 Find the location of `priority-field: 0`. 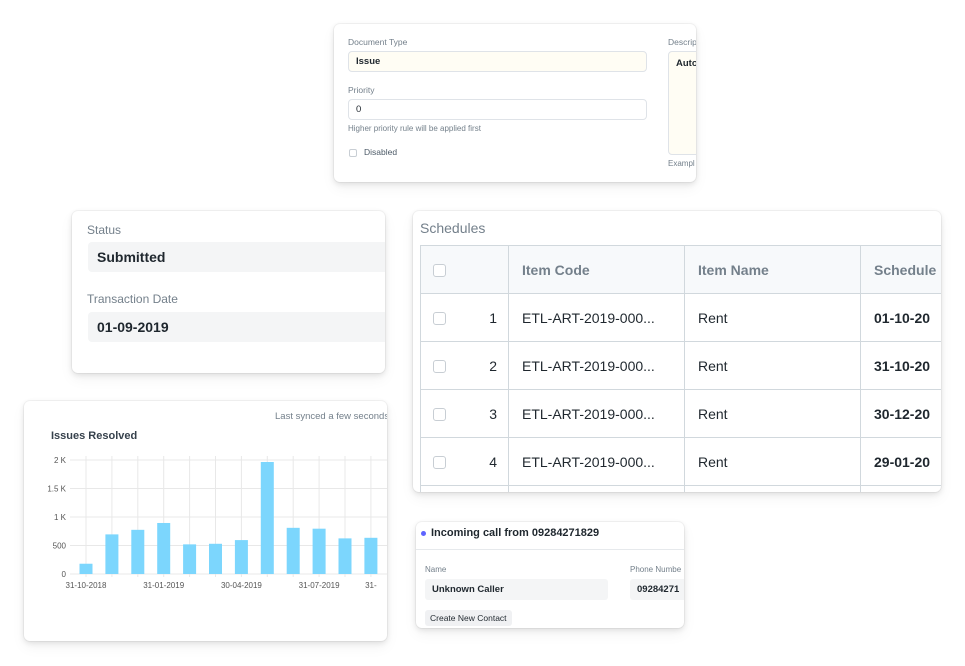

priority-field: 0 is located at coordinates (497, 109).